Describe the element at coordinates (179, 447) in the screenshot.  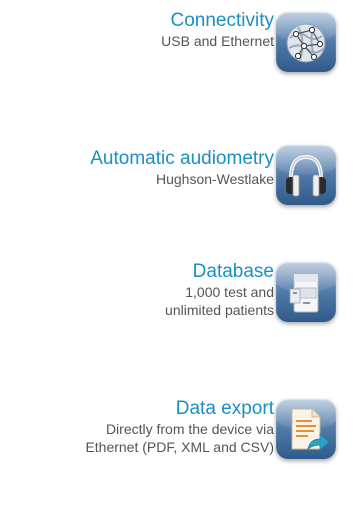
I see `feature-subtitle: Ethernet (PDF, XML and CSV)` at that location.